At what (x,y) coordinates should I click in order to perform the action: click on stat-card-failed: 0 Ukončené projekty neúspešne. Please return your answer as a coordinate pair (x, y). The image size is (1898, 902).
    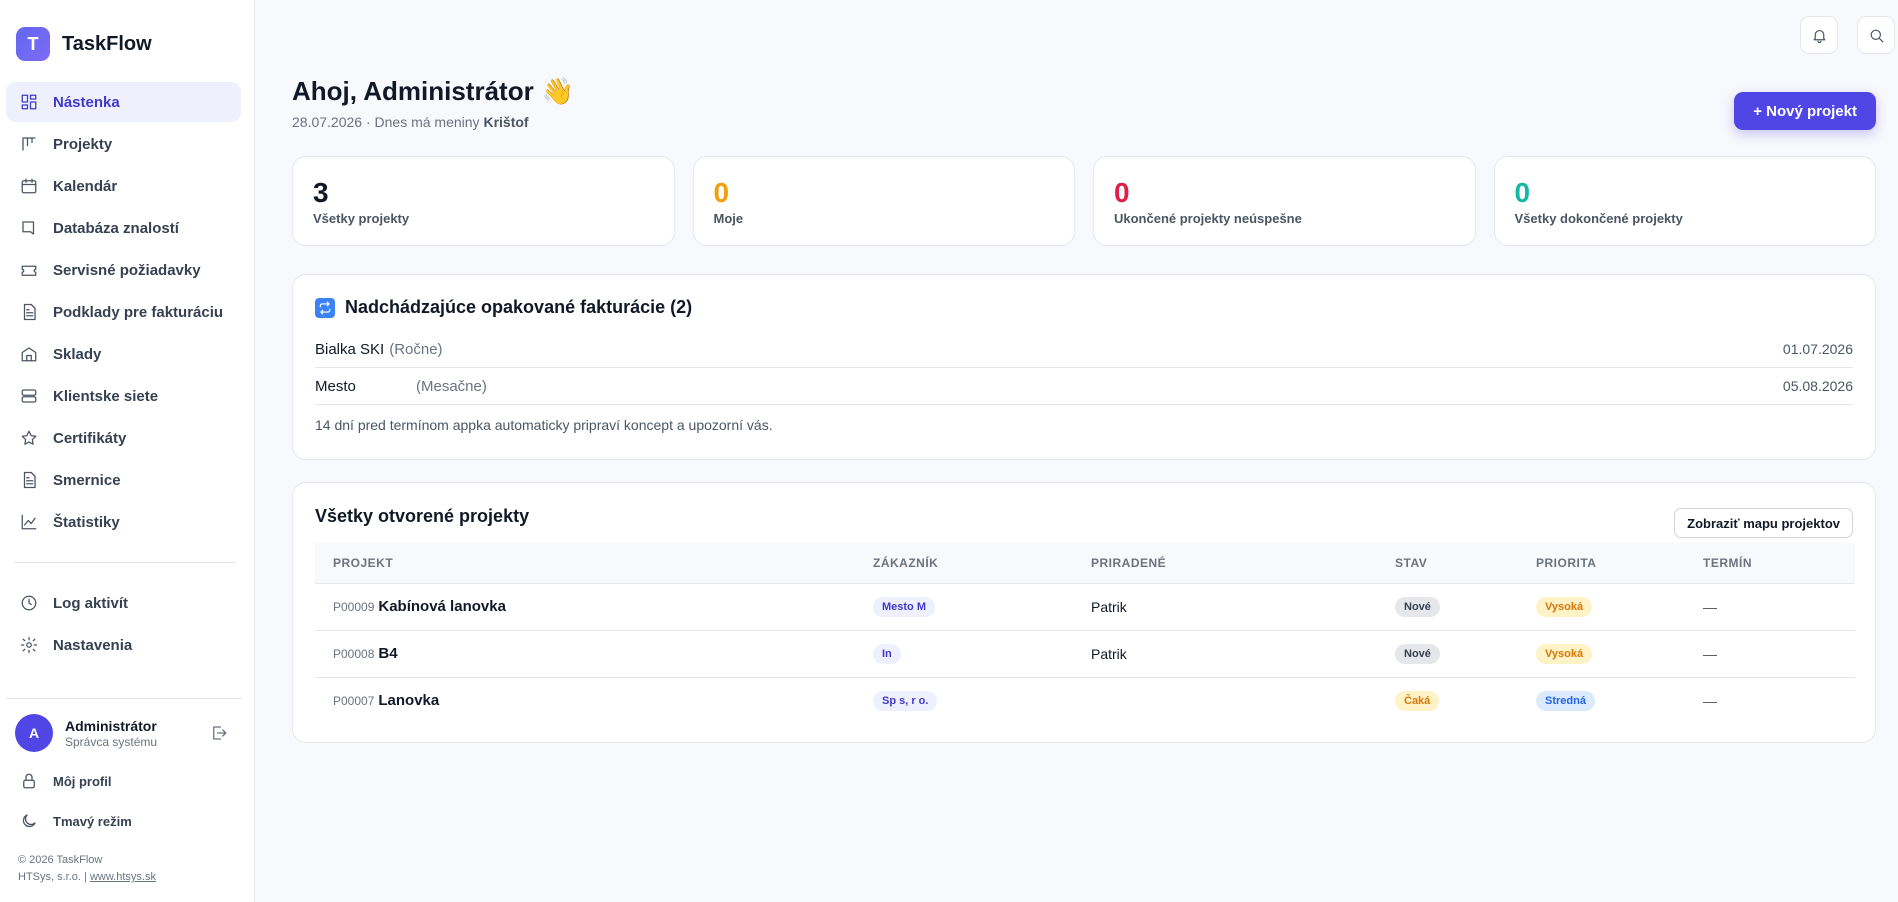
    Looking at the image, I should click on (1284, 201).